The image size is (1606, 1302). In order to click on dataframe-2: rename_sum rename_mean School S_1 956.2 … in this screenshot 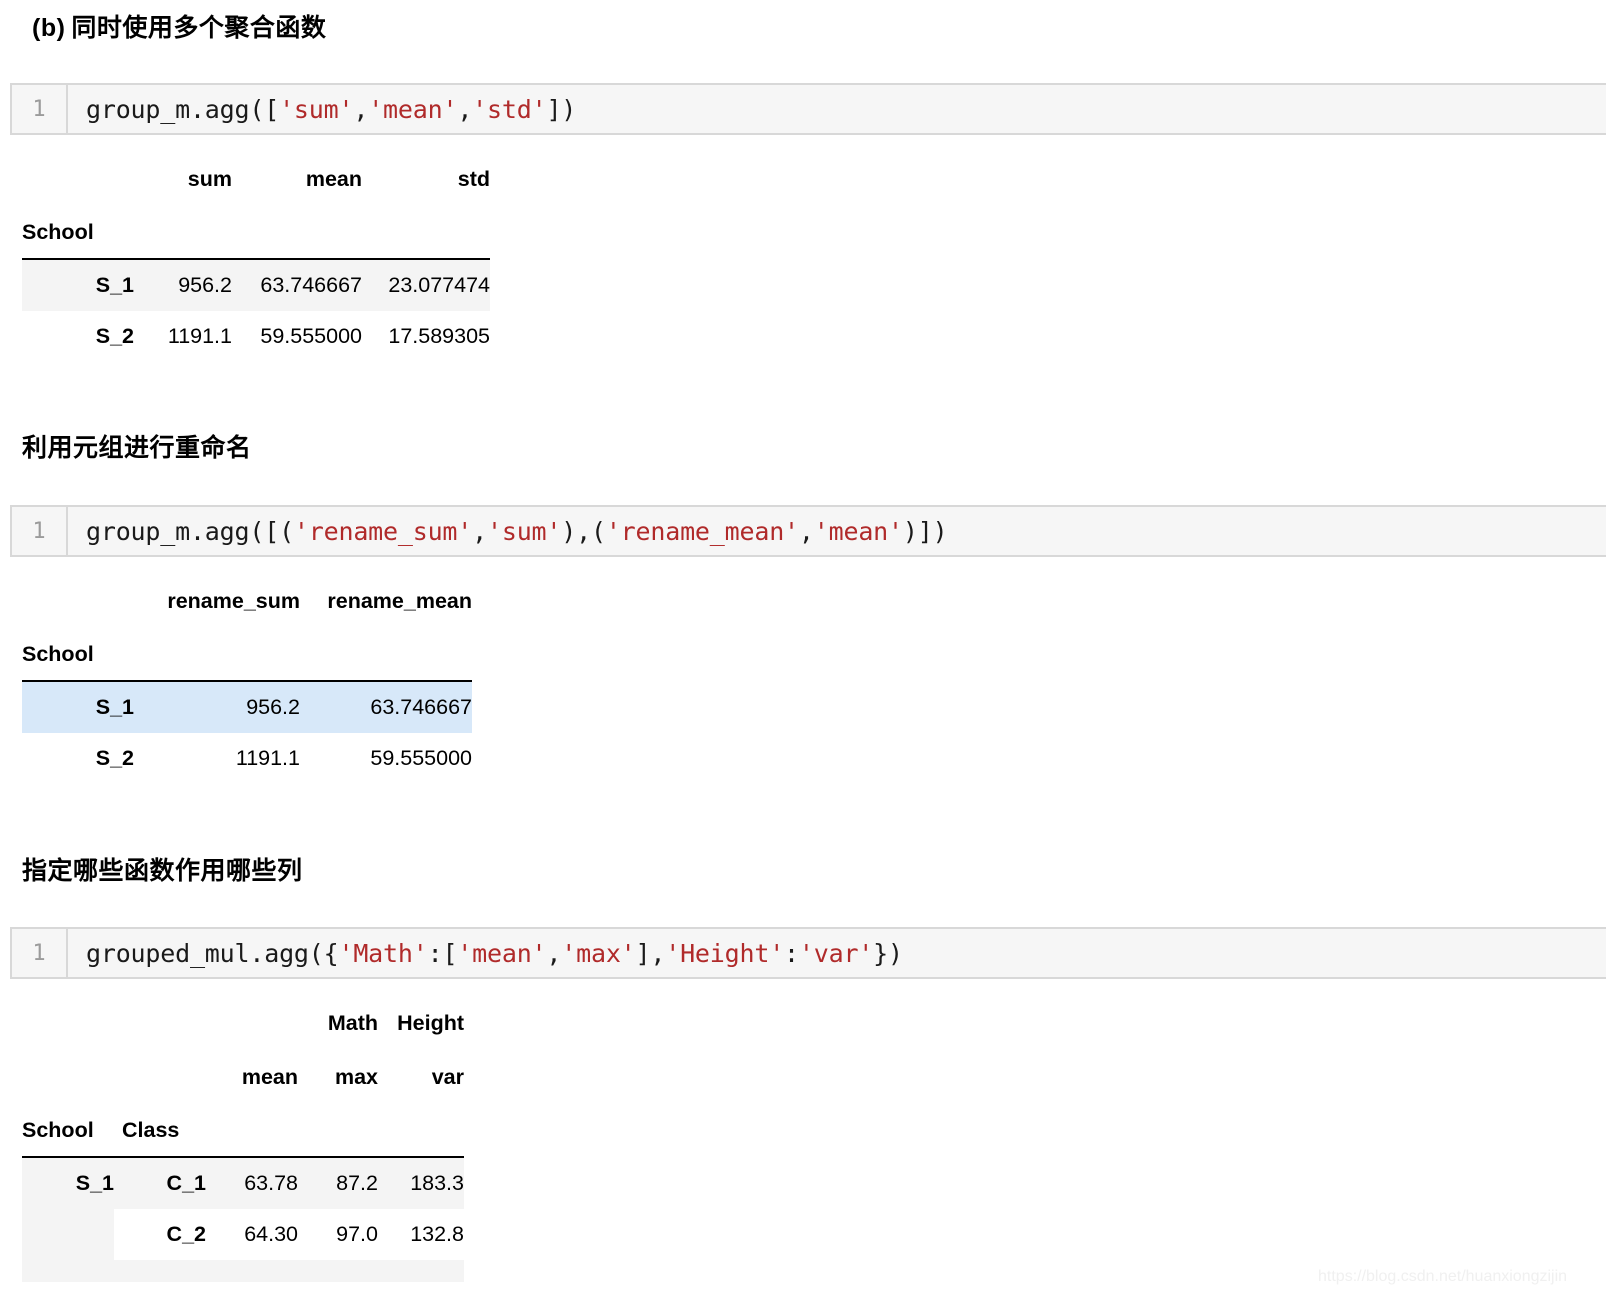, I will do `click(247, 679)`.